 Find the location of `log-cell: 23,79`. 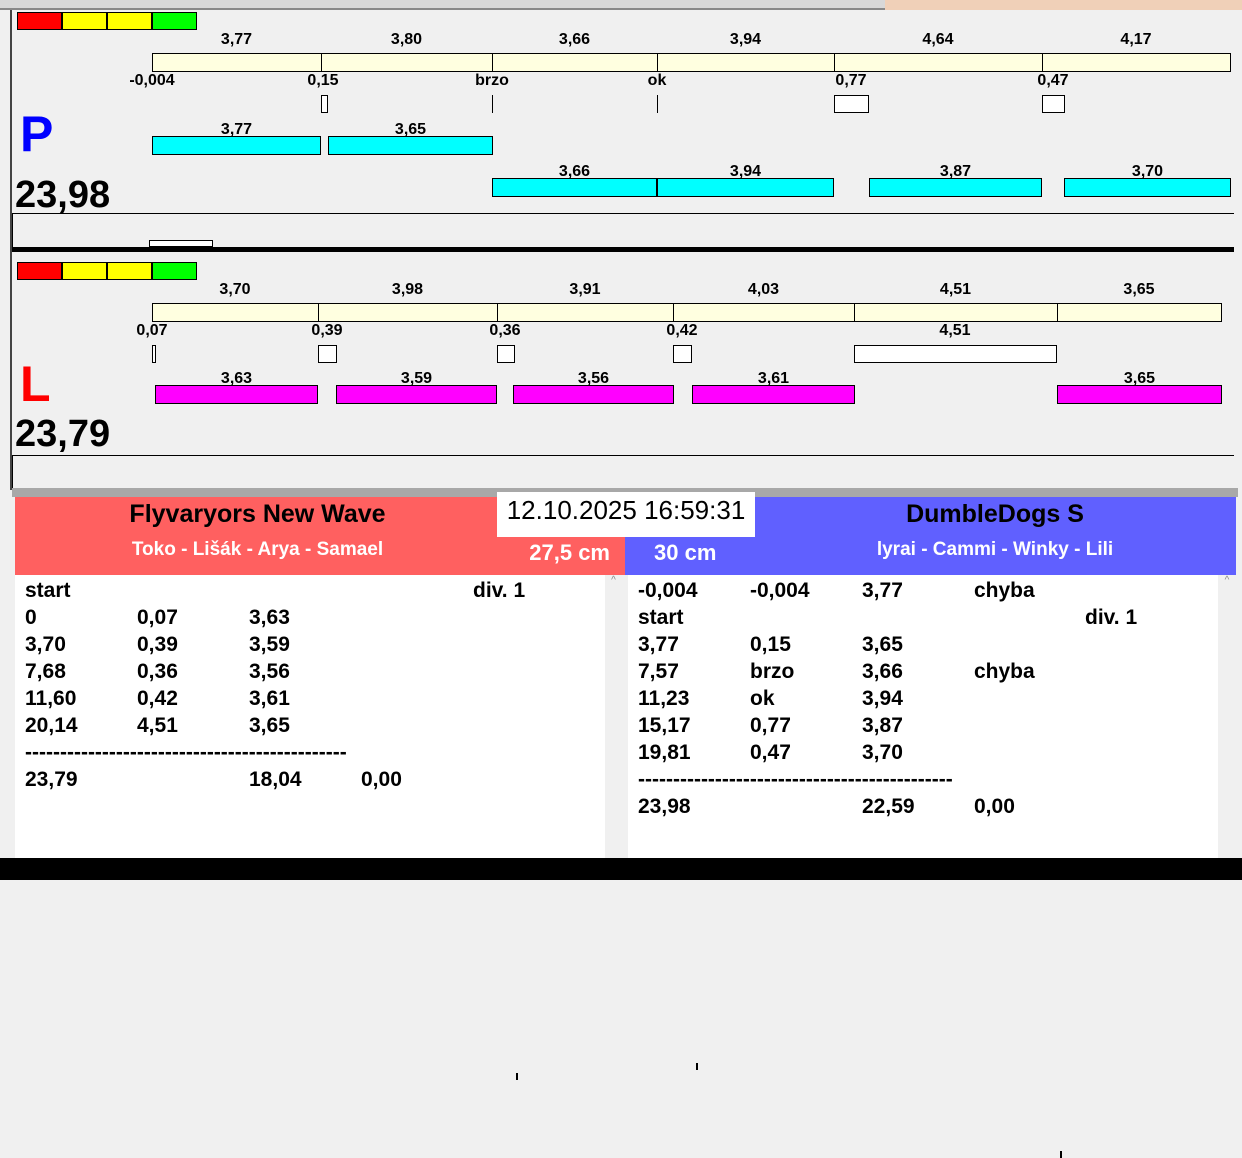

log-cell: 23,79 is located at coordinates (51, 779).